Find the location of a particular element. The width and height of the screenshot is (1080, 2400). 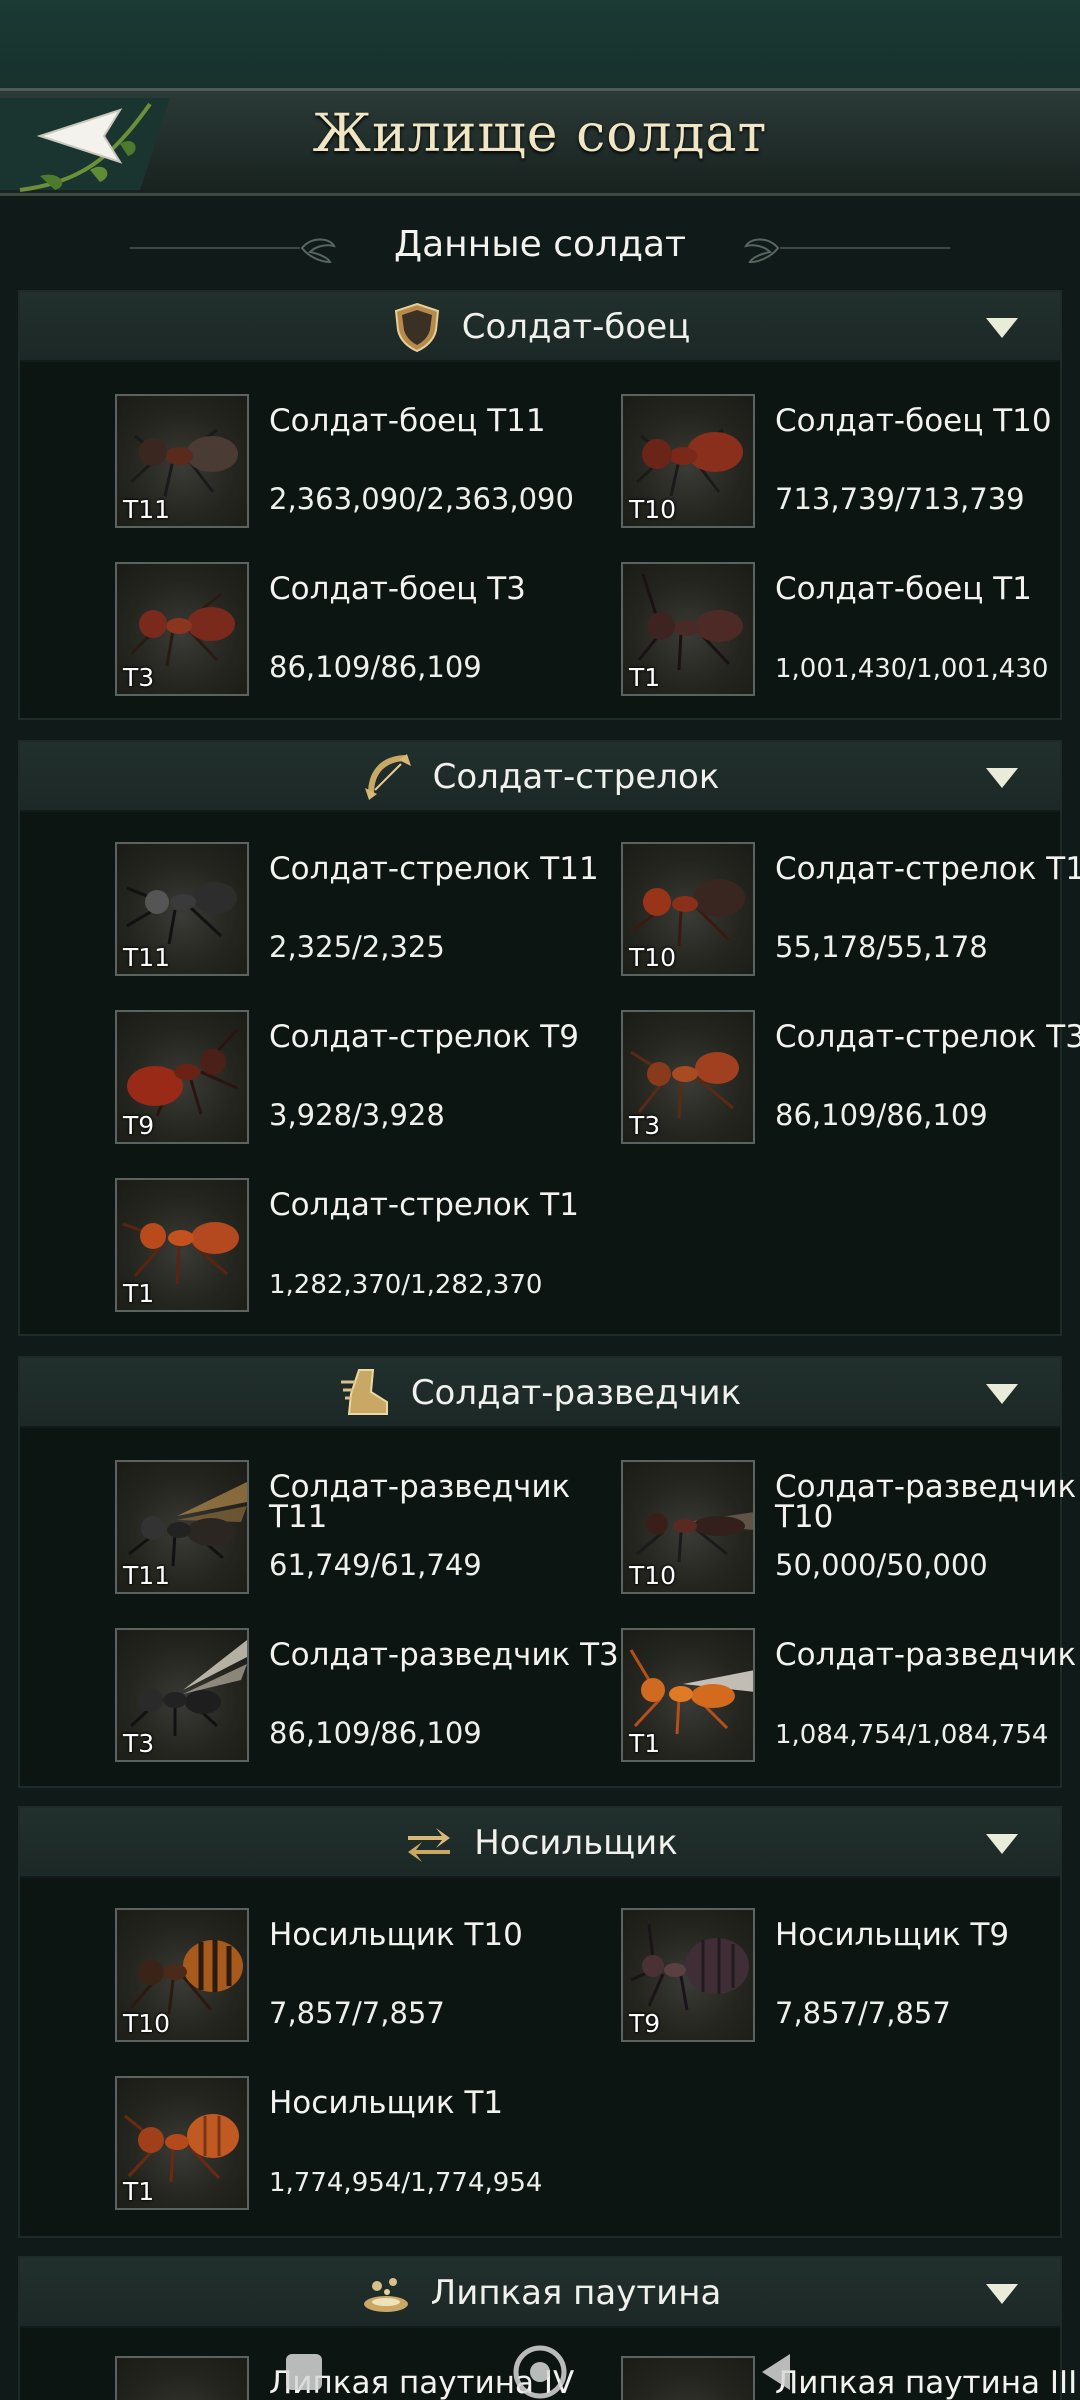

unit-name: Солдат-стрелок T11 is located at coordinates (434, 869).